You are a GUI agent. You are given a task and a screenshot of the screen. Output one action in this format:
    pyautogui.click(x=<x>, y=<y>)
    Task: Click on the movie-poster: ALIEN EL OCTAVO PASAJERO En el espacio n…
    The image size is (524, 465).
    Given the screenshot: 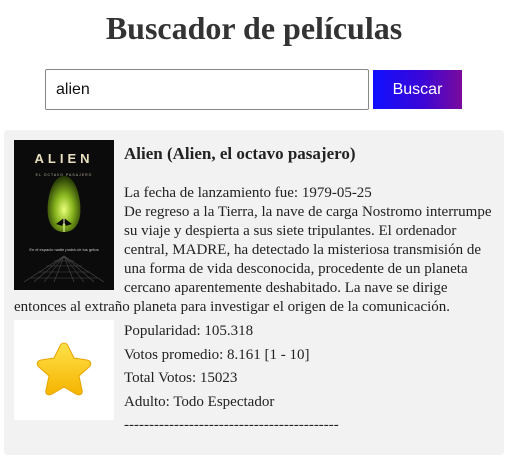 What is the action you would take?
    pyautogui.click(x=64, y=215)
    